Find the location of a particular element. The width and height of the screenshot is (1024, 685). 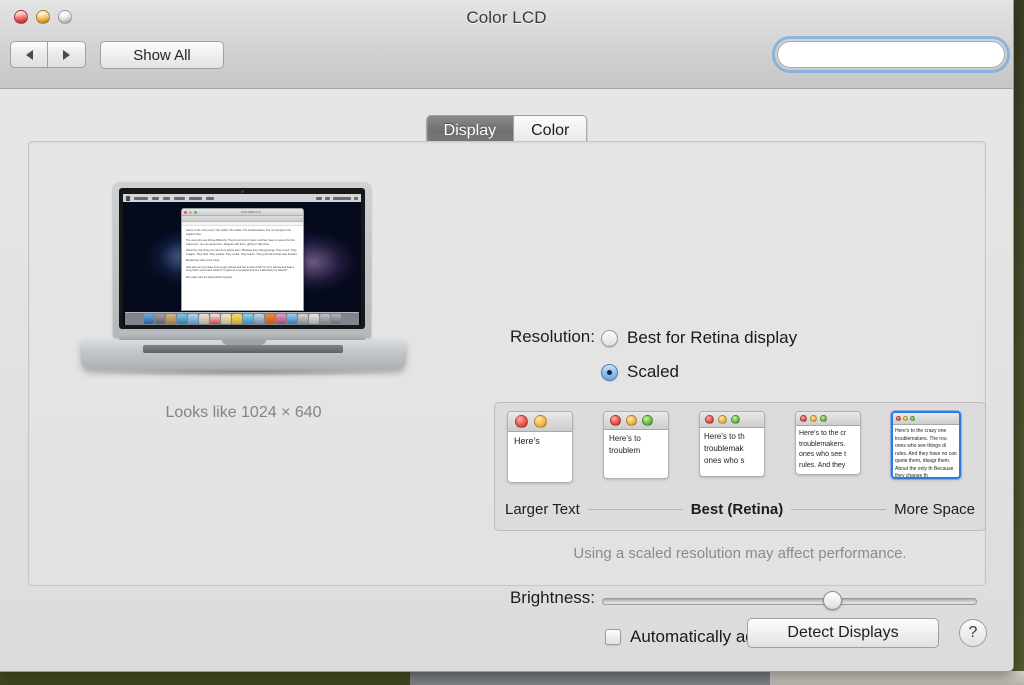

wifi-icon is located at coordinates (319, 198).